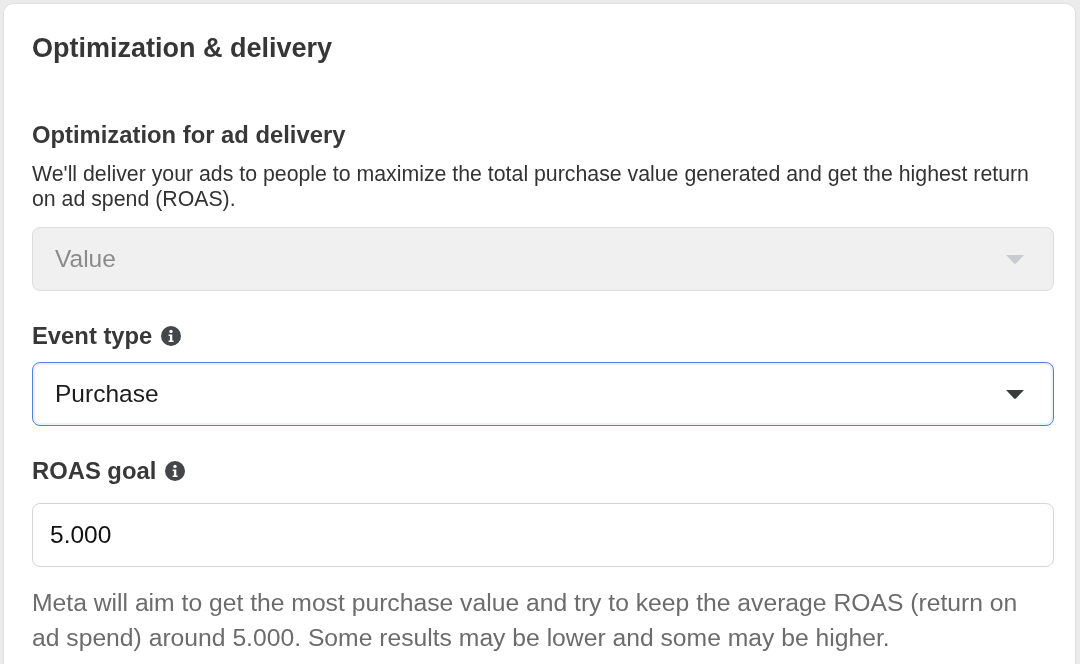  Describe the element at coordinates (183, 48) in the screenshot. I see `section-title: Optimization & delivery` at that location.